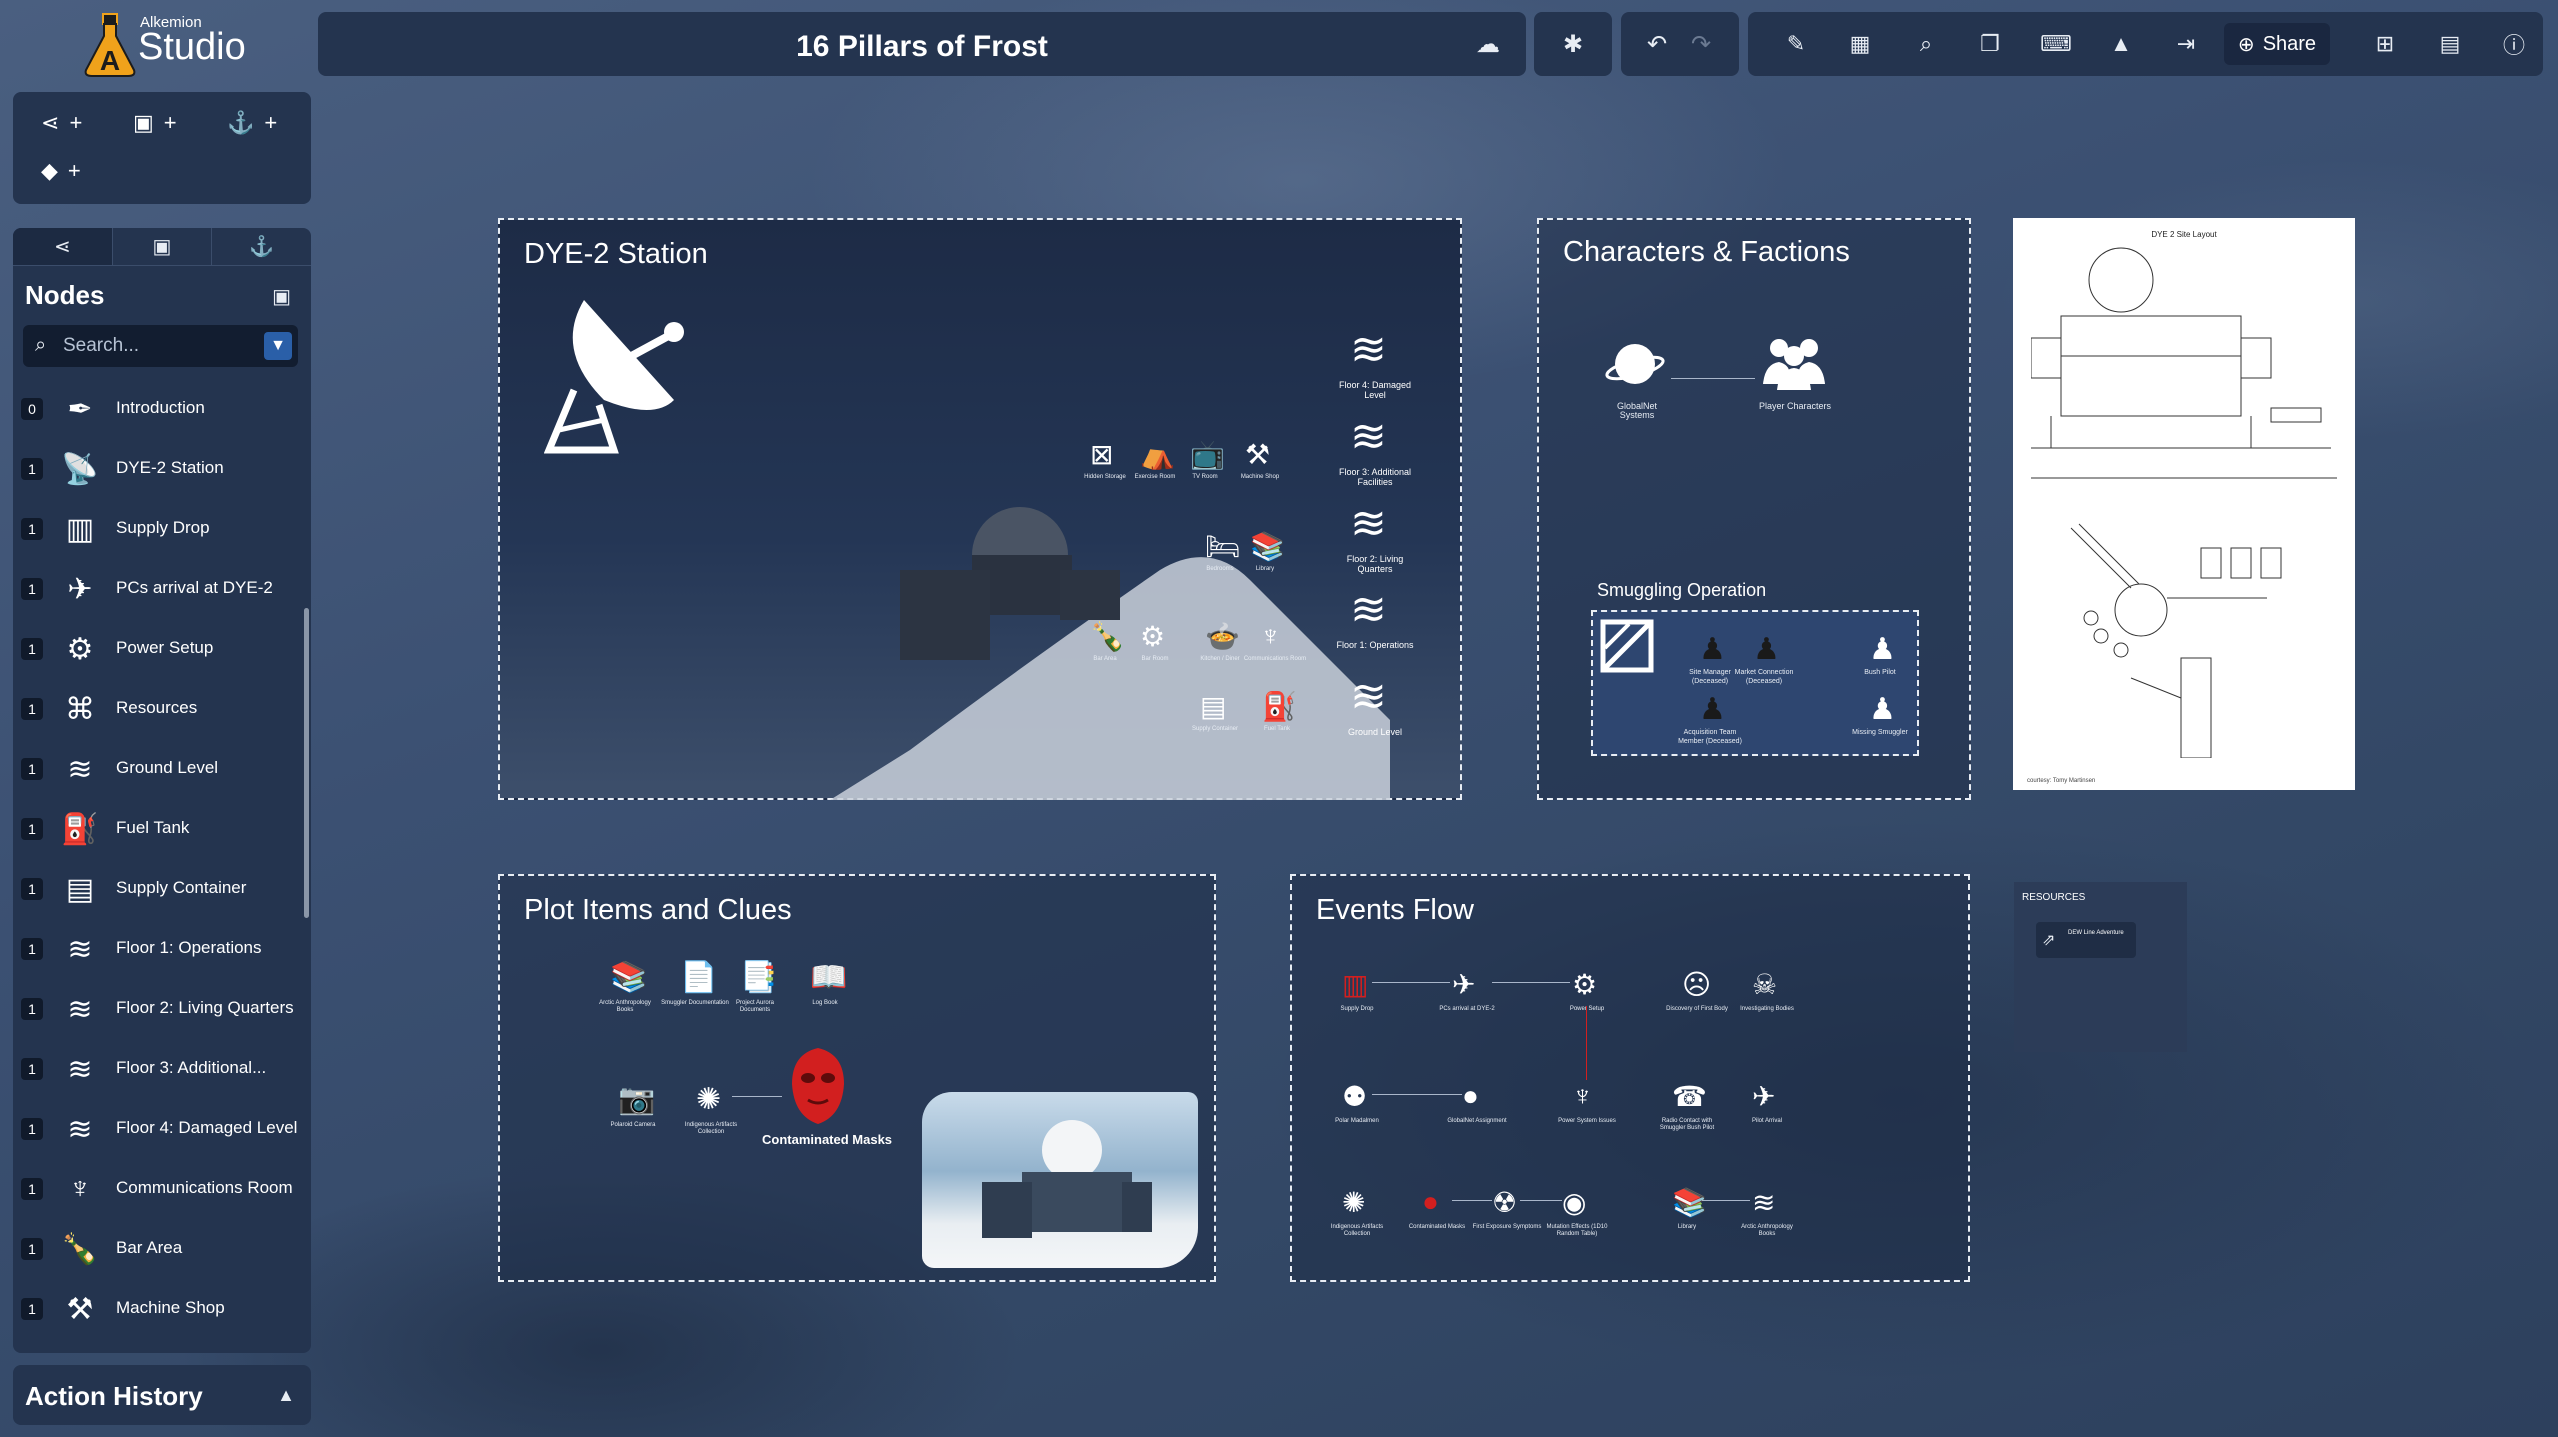 Image resolution: width=2558 pixels, height=1437 pixels. Describe the element at coordinates (1060, 1180) in the screenshot. I see `station-photo` at that location.